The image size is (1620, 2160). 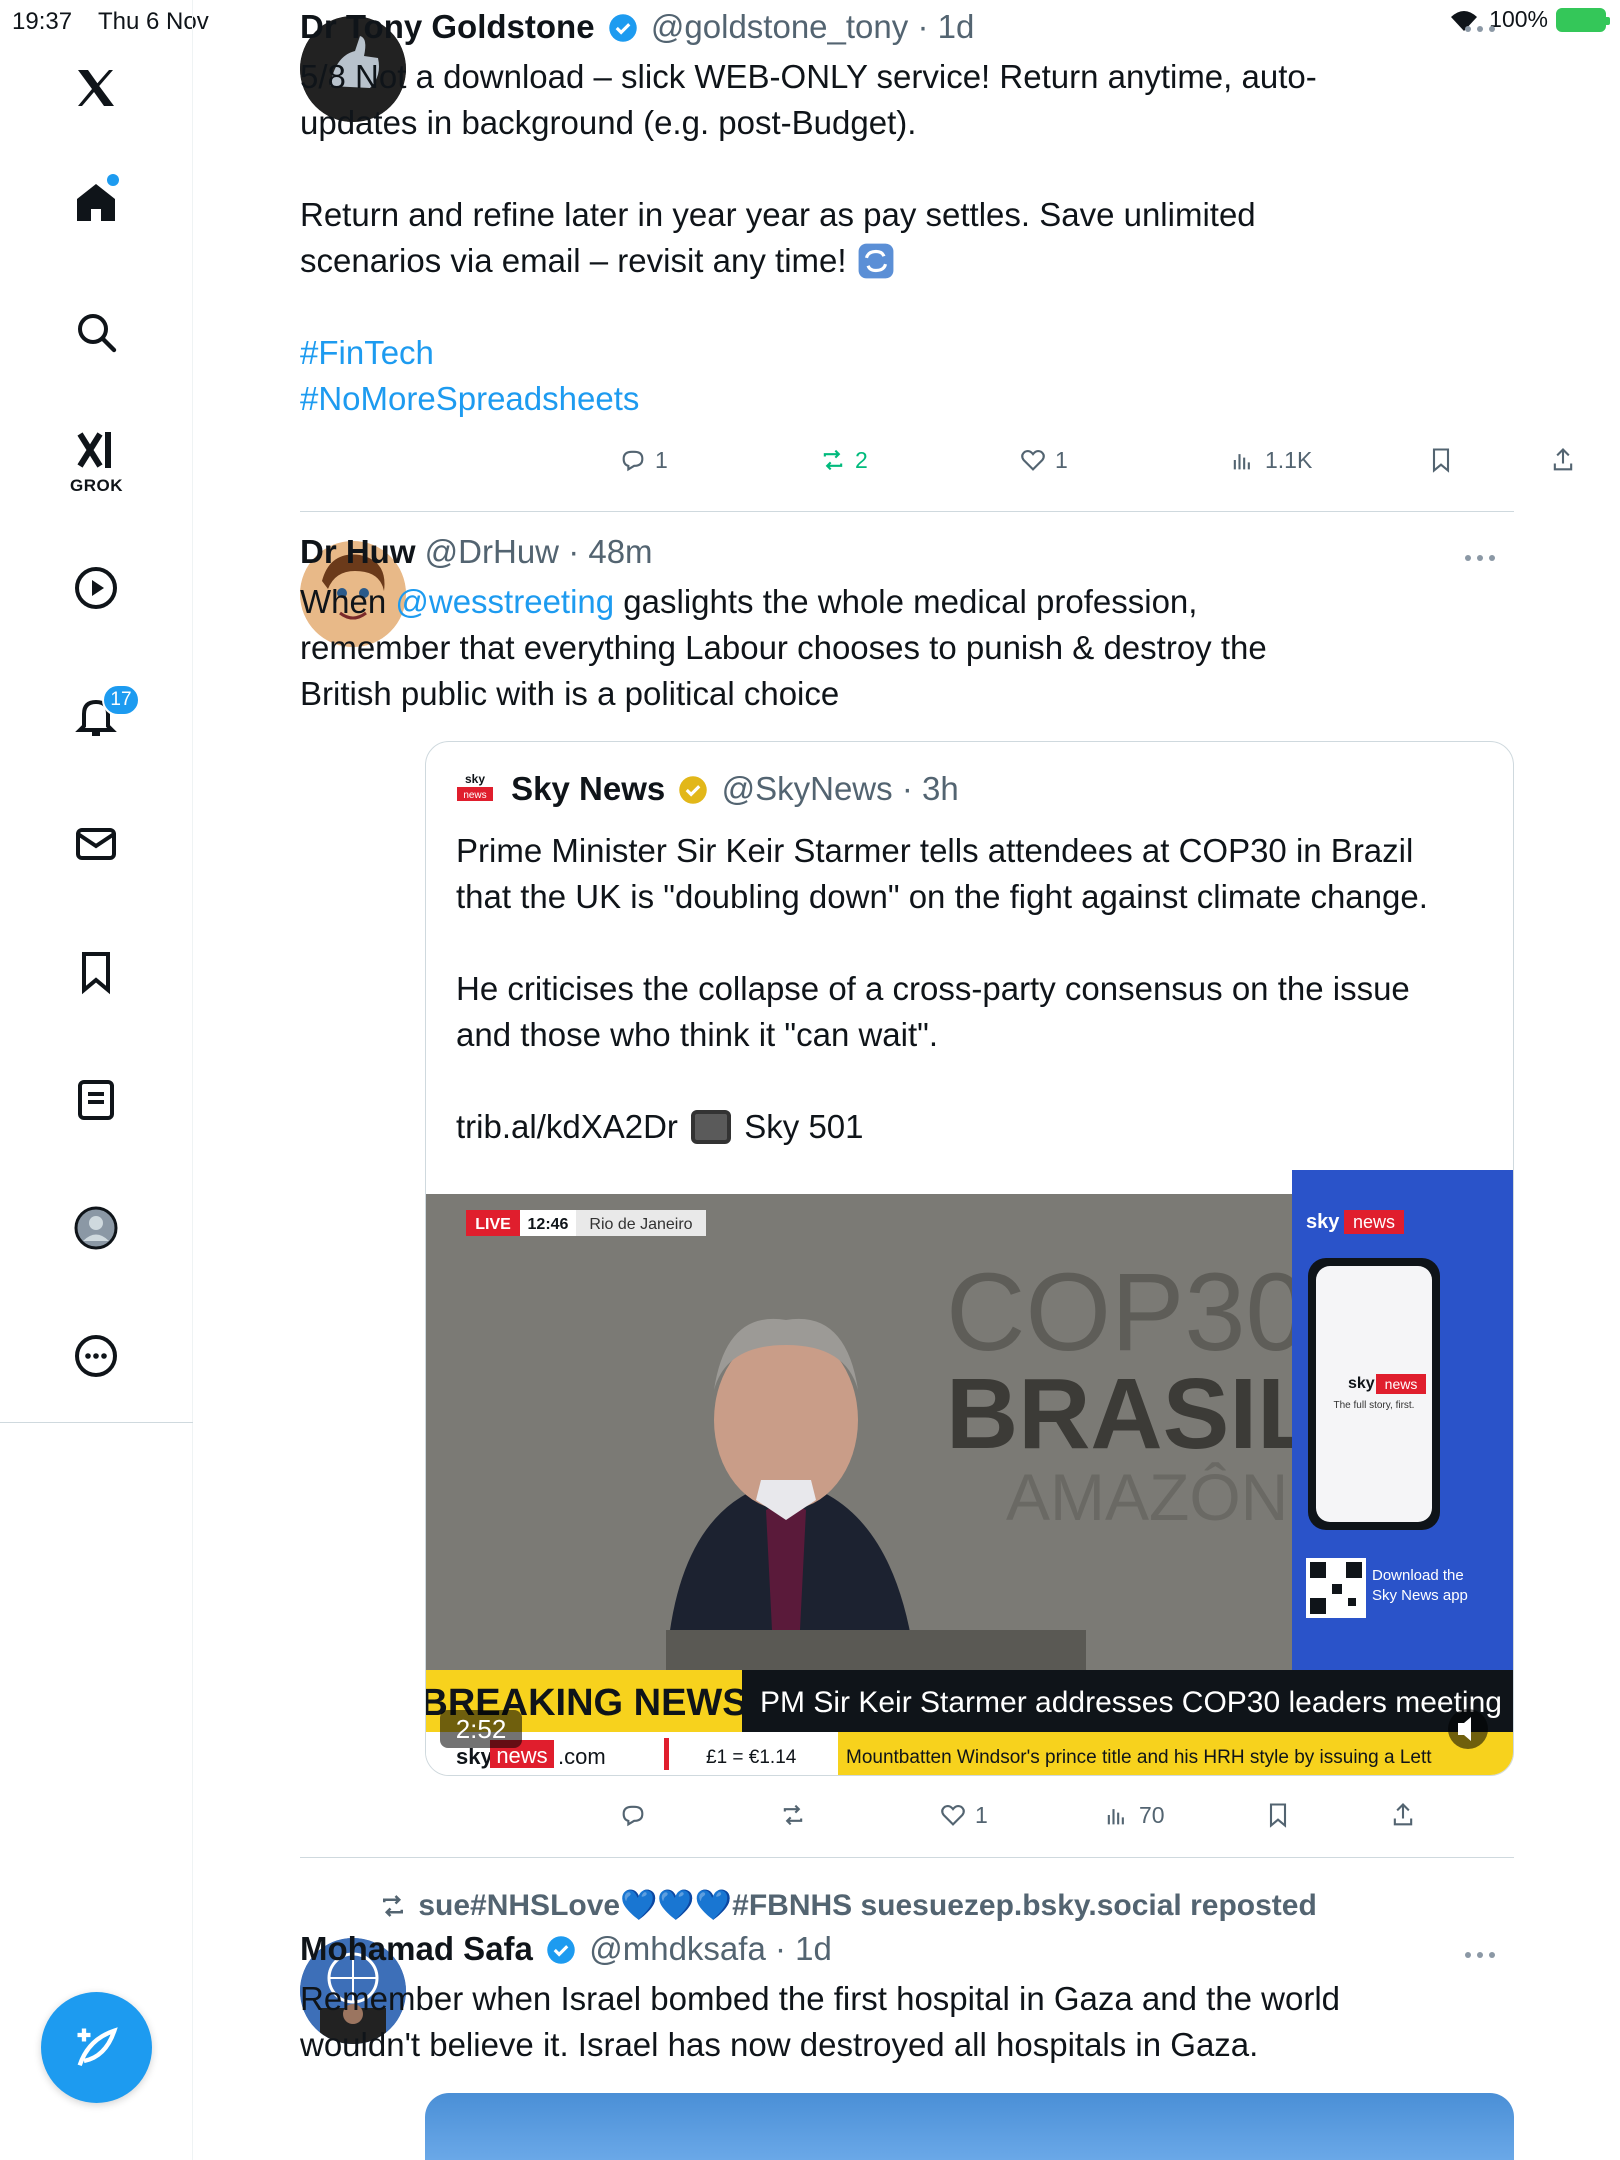 What do you see at coordinates (930, 788) in the screenshot?
I see `quoted-tweet-time: · 3h` at bounding box center [930, 788].